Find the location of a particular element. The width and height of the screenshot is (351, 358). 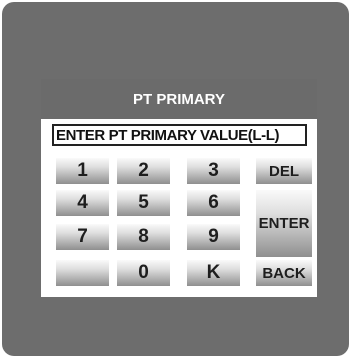

key-0: 0 is located at coordinates (143, 273).